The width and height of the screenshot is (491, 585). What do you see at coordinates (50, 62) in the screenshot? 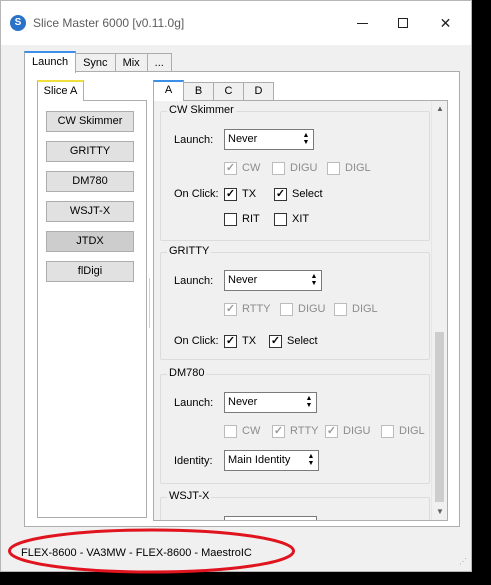
I see `tab-launch: Launch` at bounding box center [50, 62].